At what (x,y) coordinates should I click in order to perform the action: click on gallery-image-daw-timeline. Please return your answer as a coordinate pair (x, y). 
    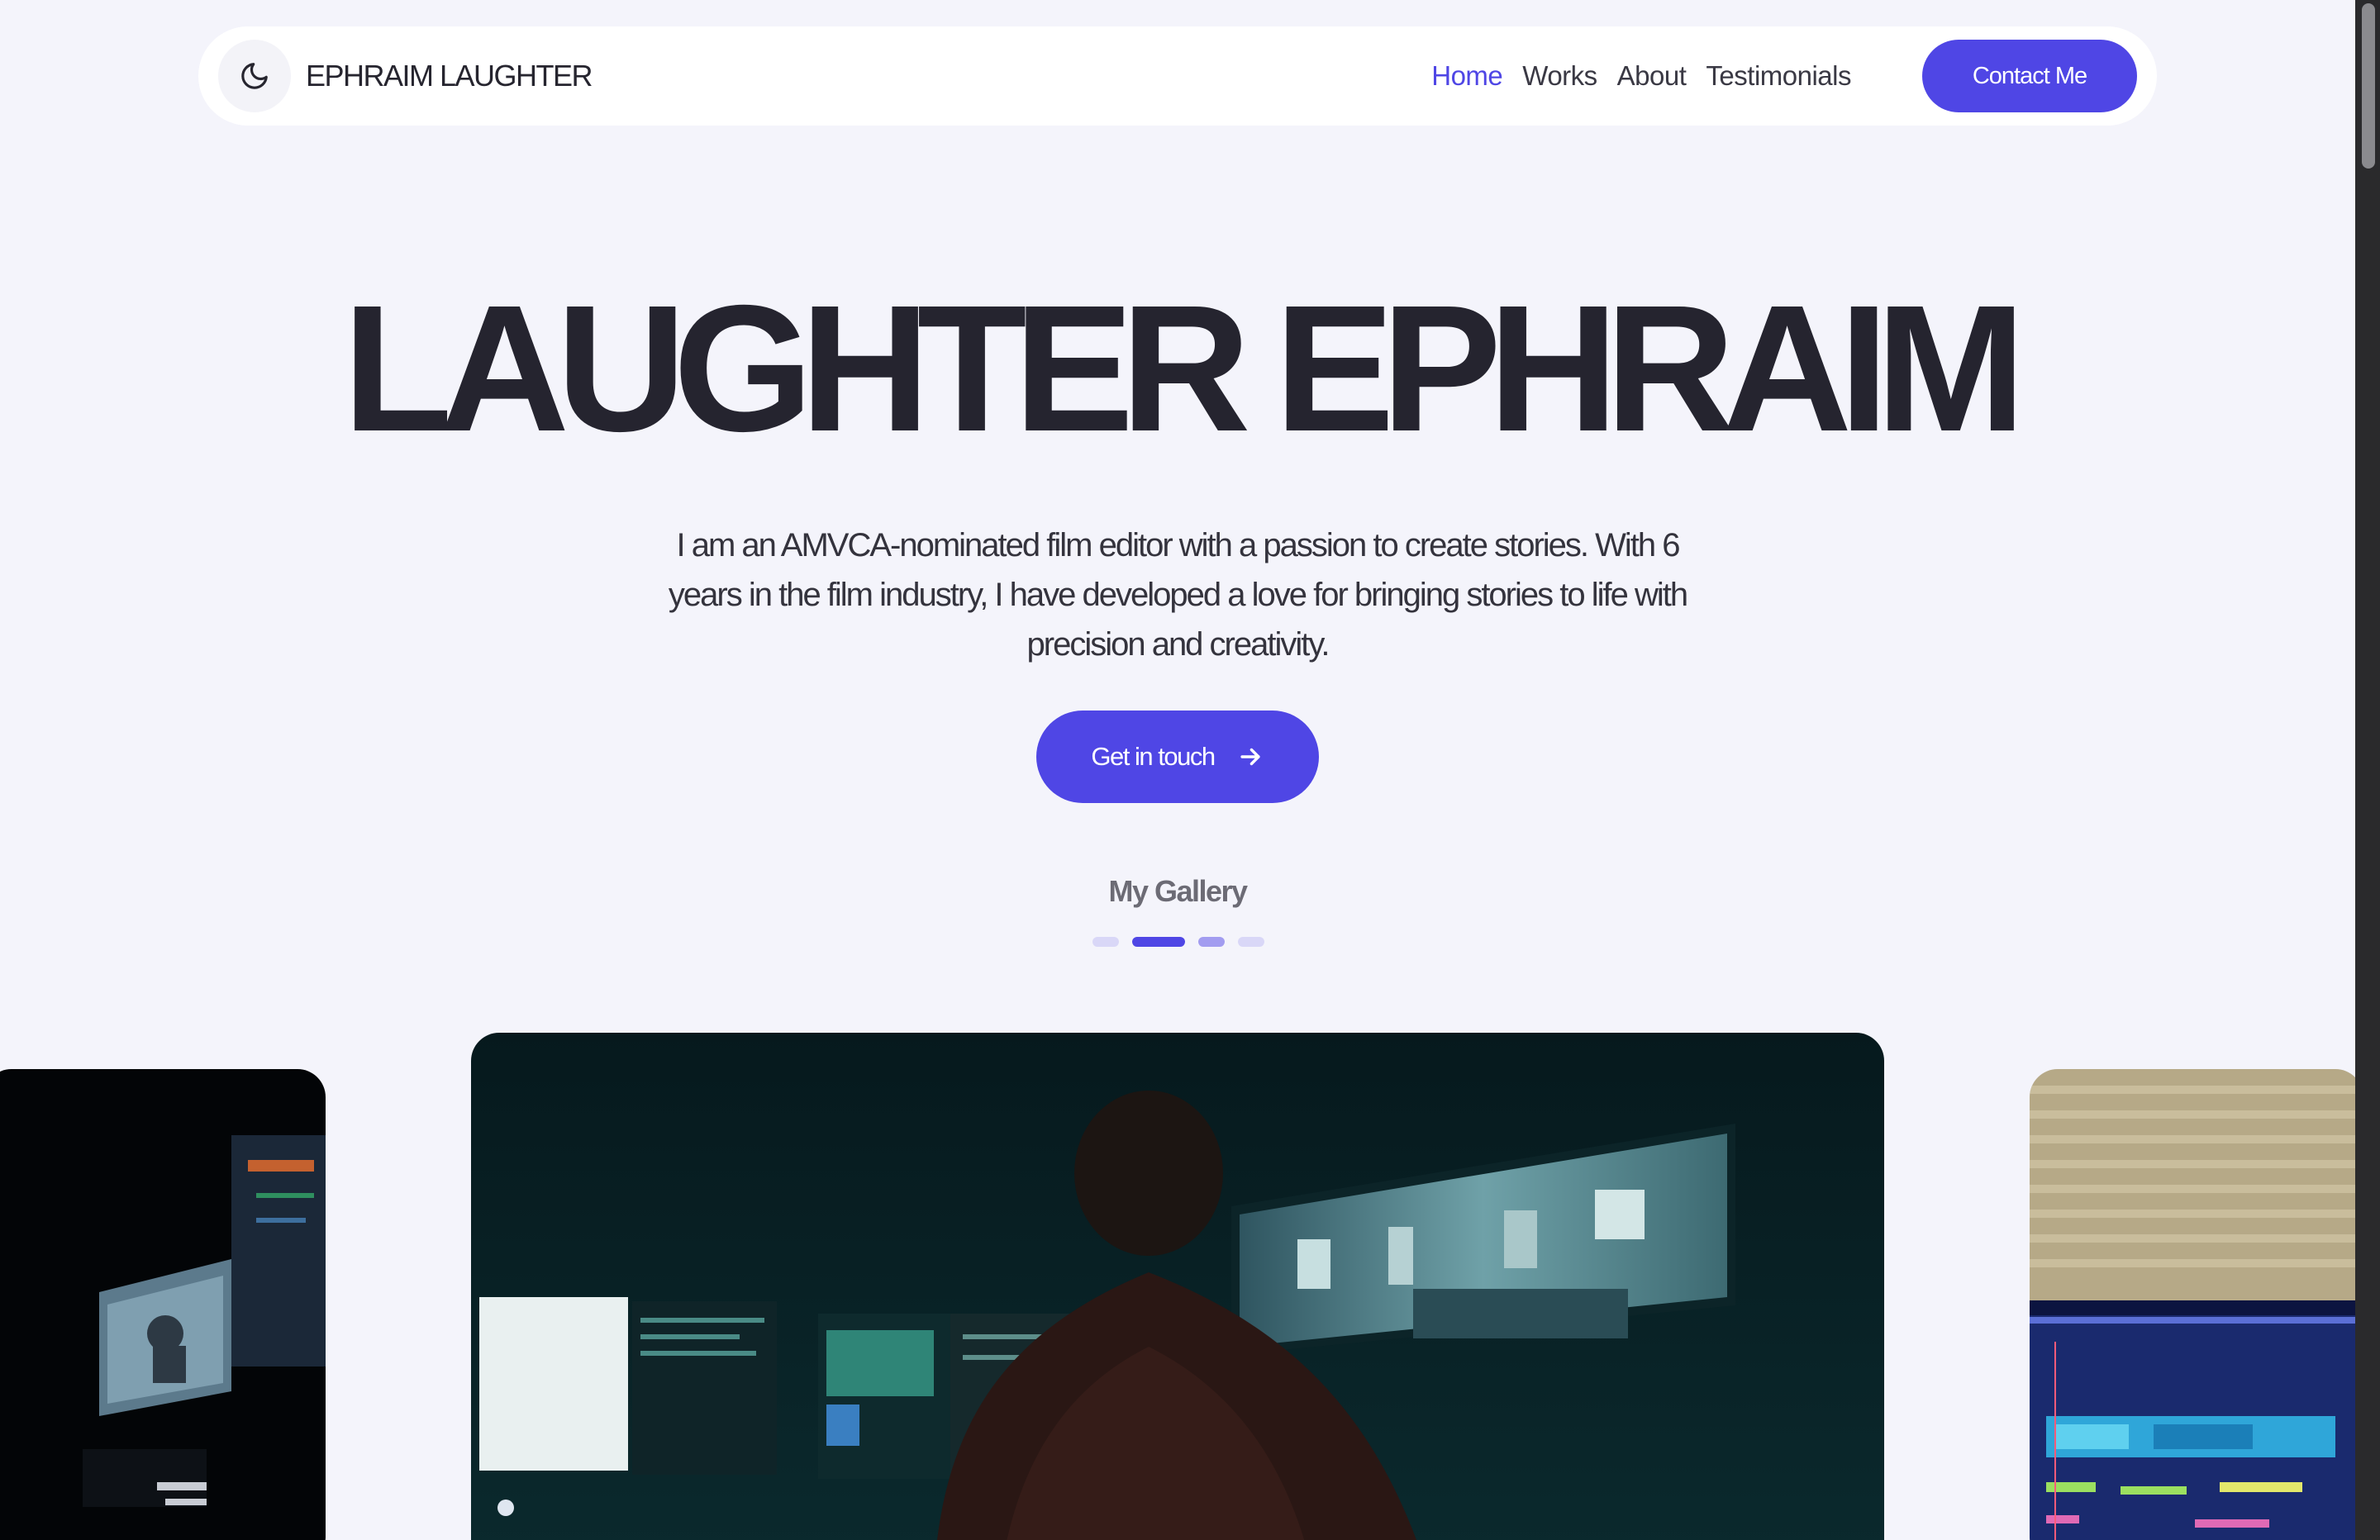
    Looking at the image, I should click on (2196, 1304).